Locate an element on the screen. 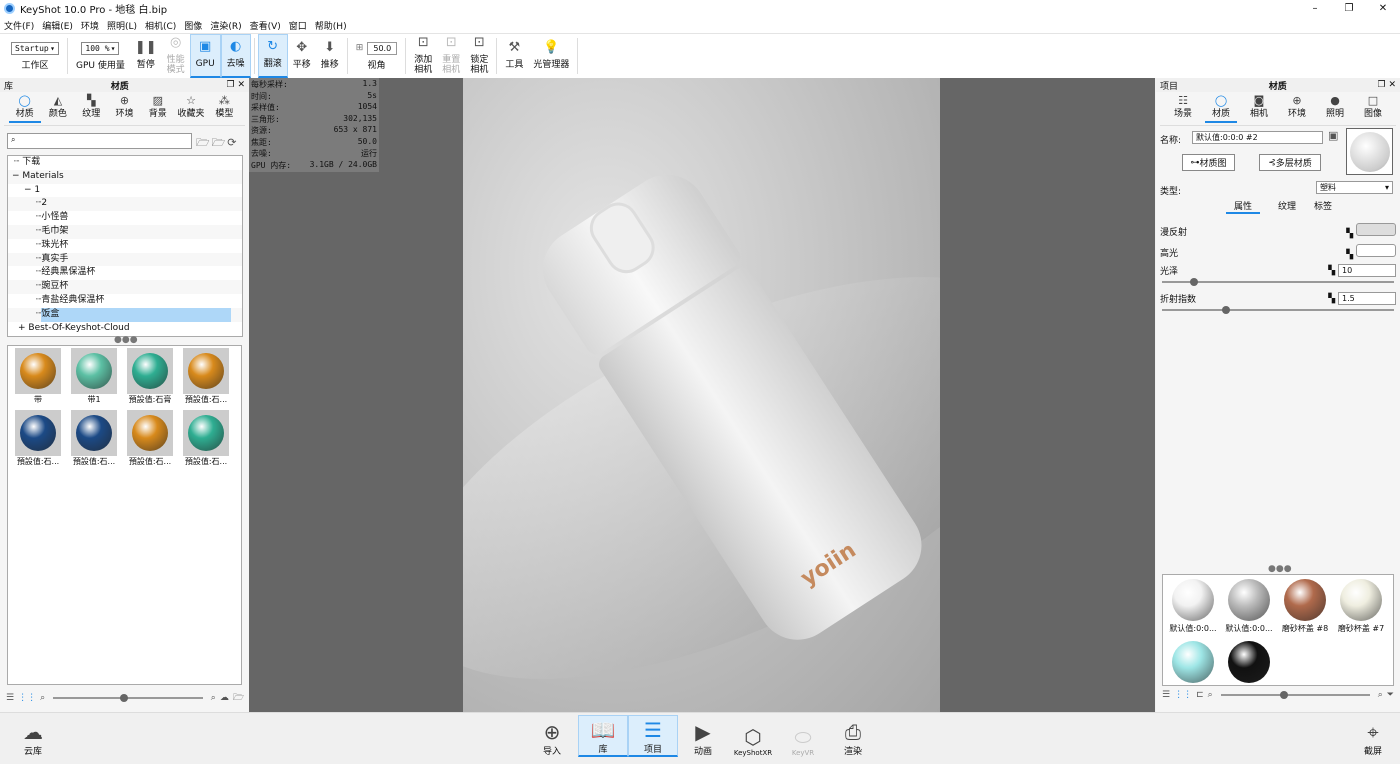 The width and height of the screenshot is (1400, 764). tree-item: ┈豌豆杯 is located at coordinates (125, 287).